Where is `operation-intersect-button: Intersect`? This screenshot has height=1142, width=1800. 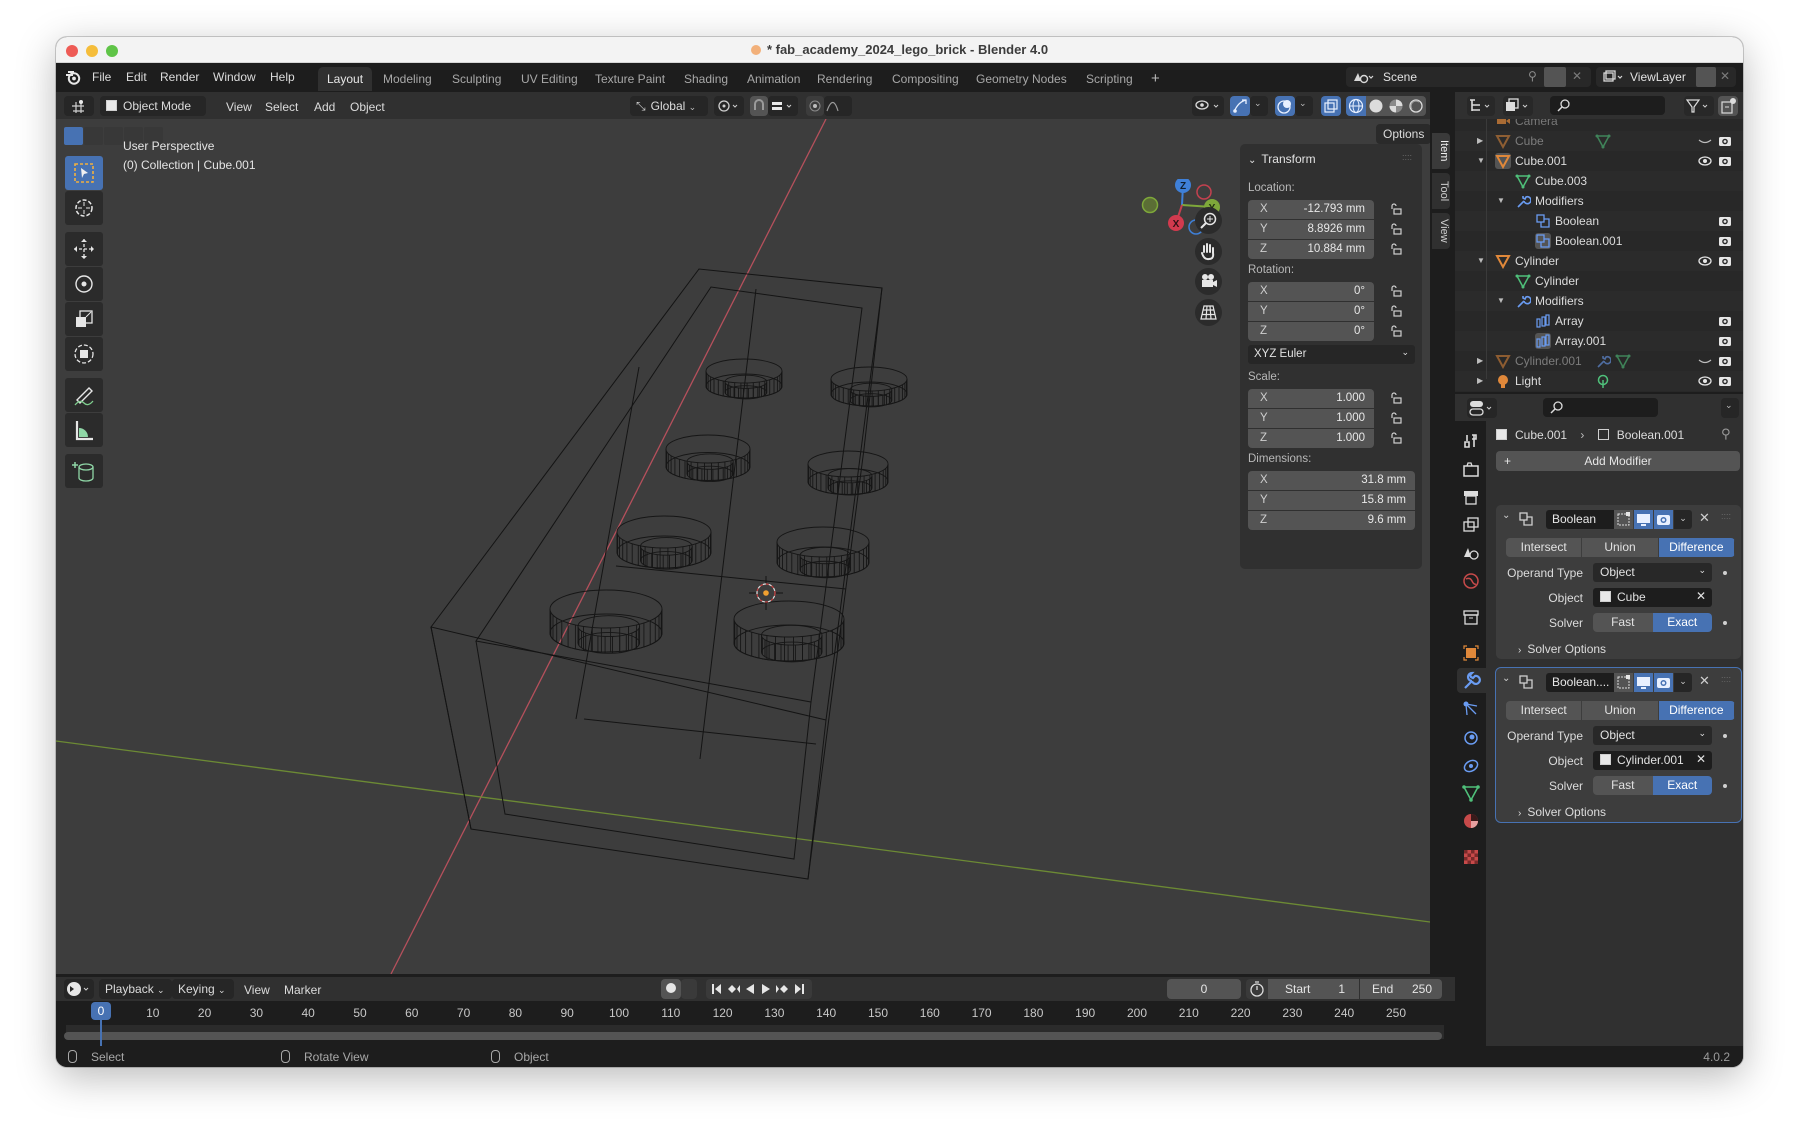 operation-intersect-button: Intersect is located at coordinates (1544, 710).